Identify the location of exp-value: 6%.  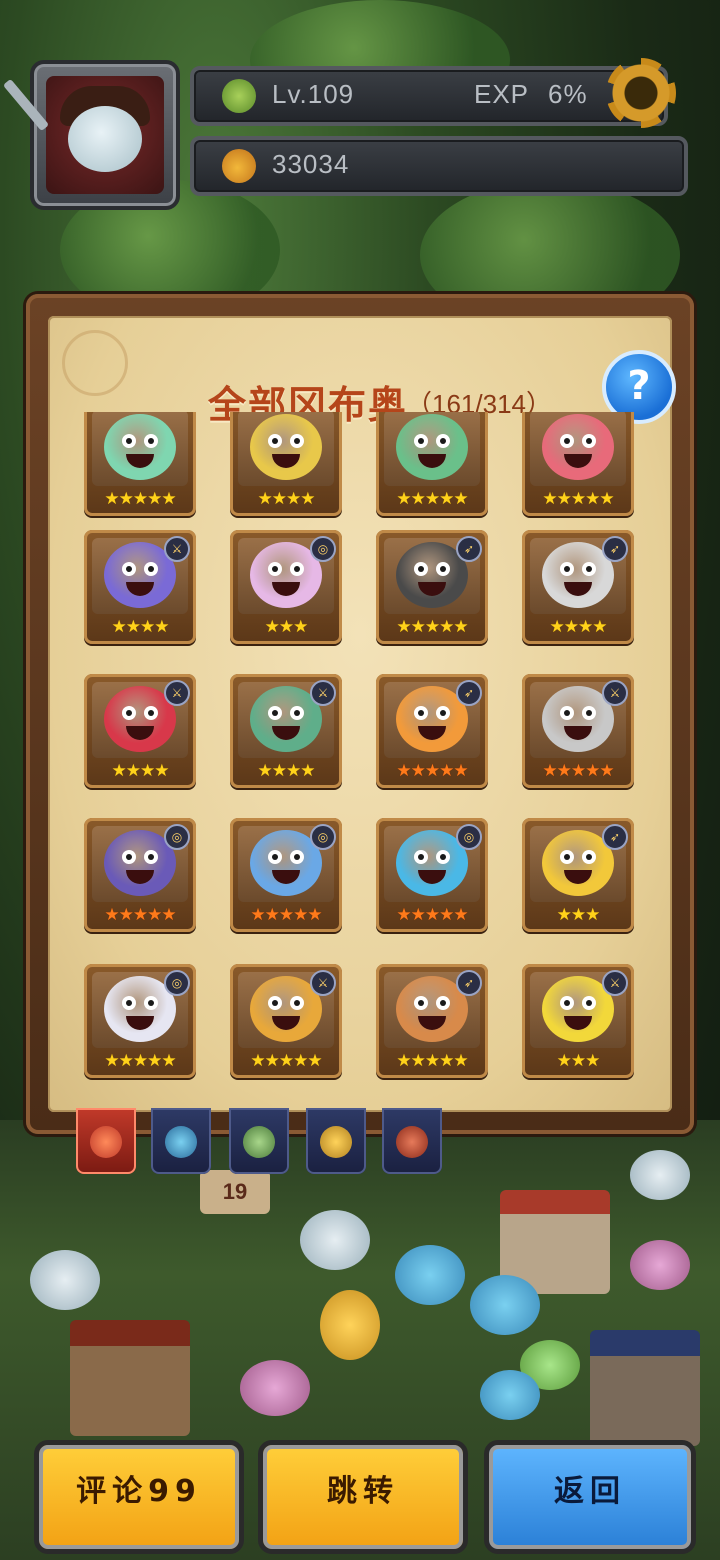
(568, 94).